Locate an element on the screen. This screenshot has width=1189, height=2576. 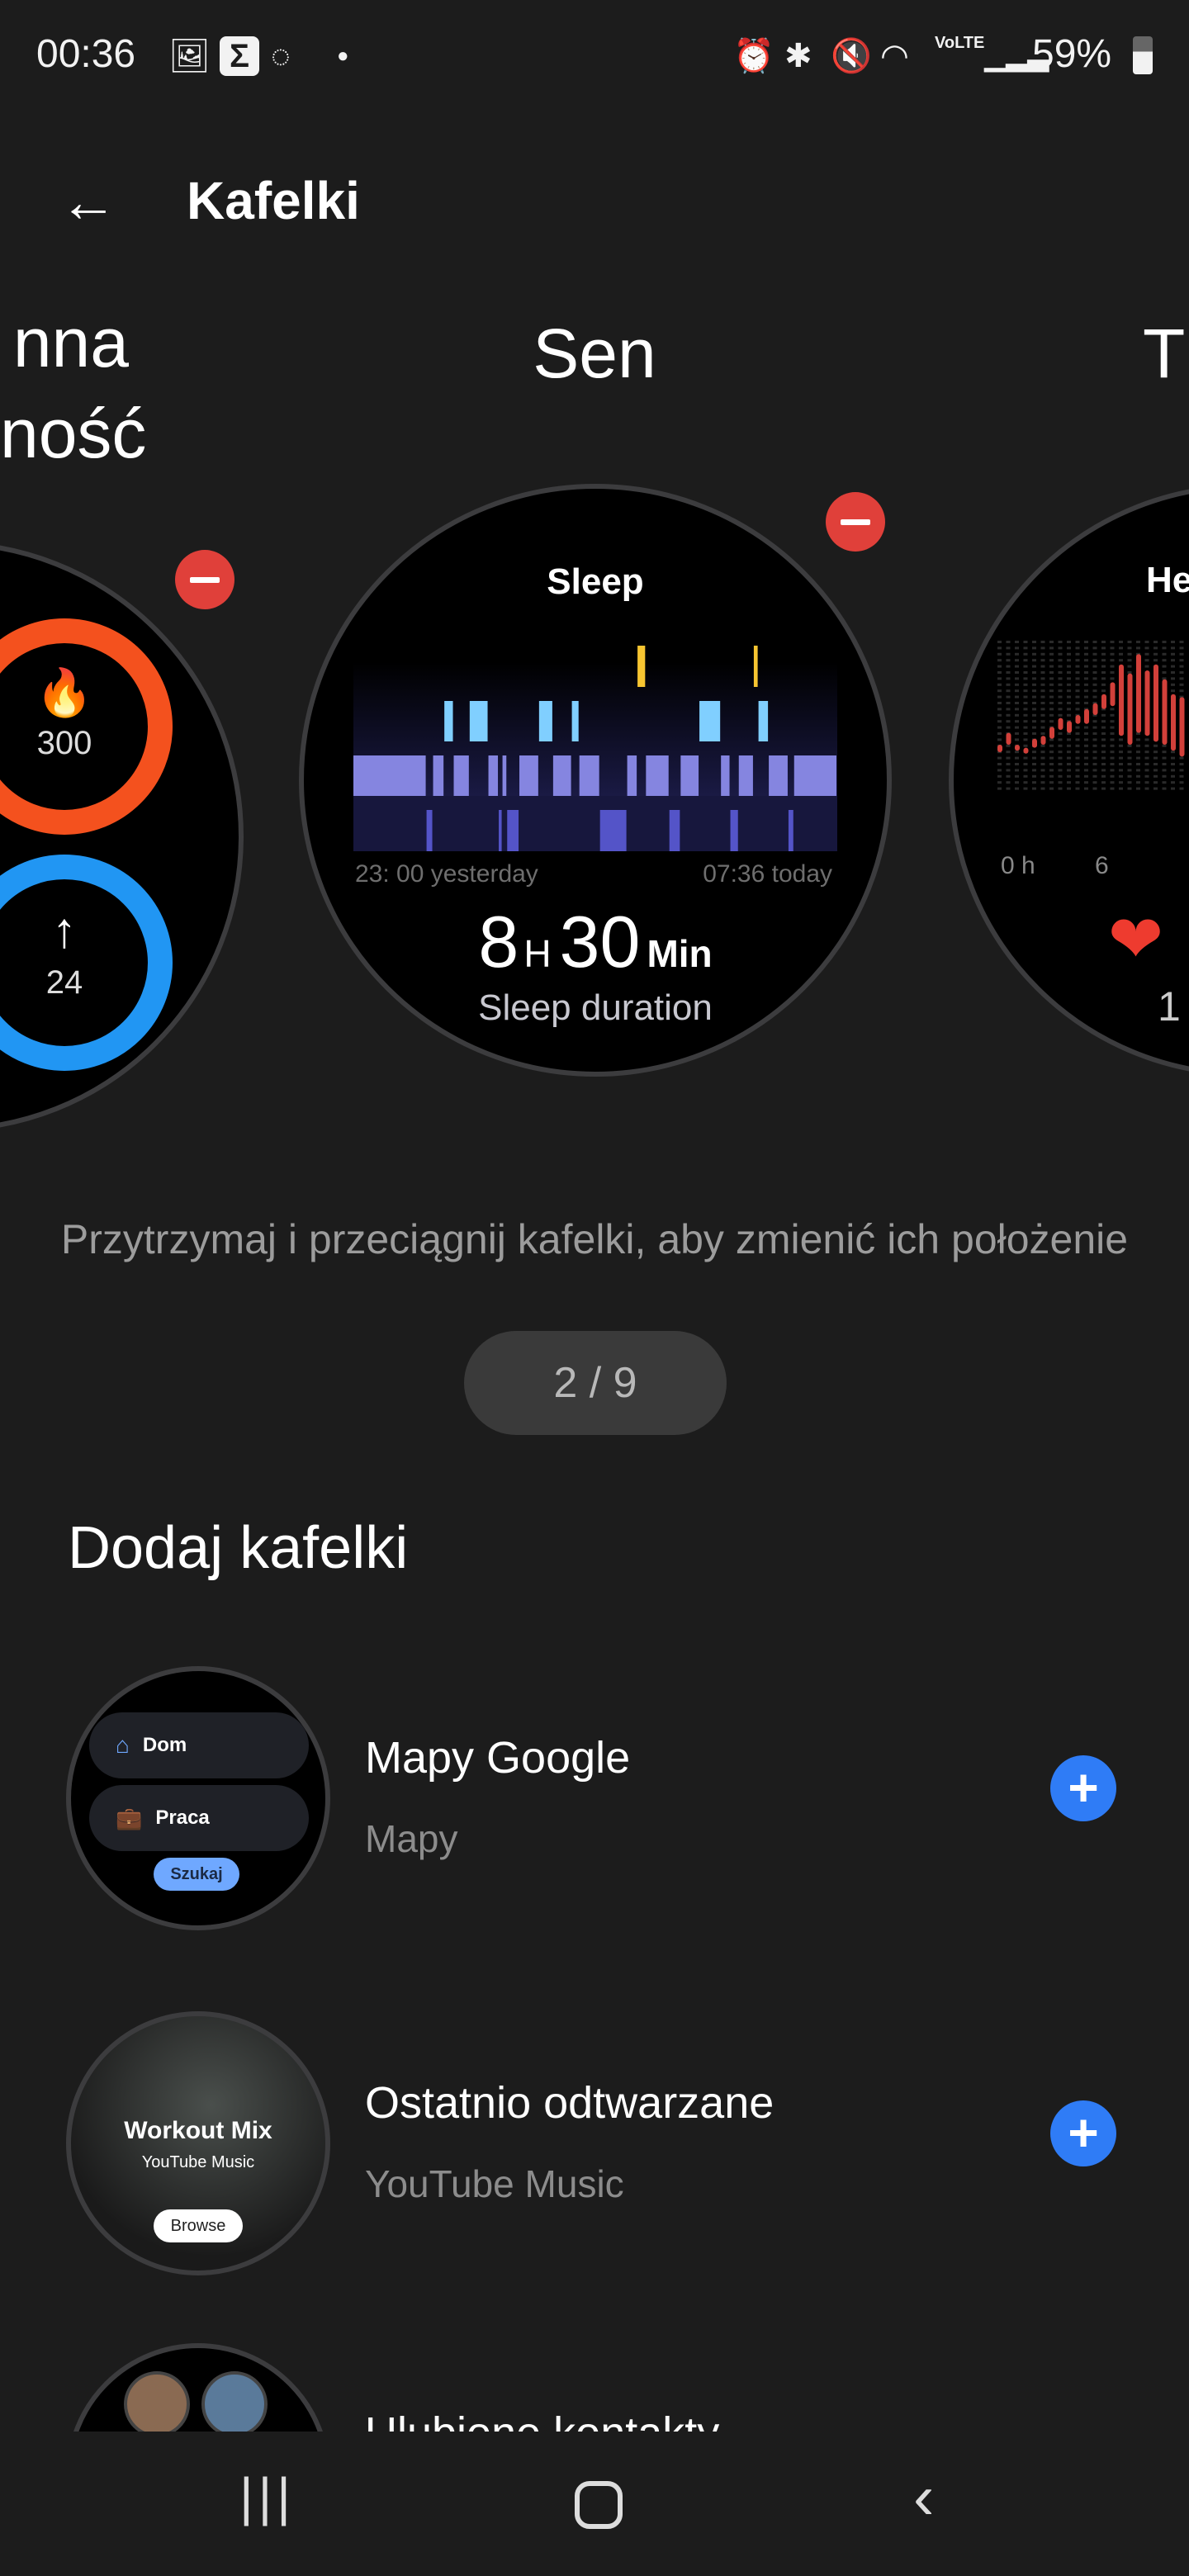
remove-tile-button-left is located at coordinates (204, 579).